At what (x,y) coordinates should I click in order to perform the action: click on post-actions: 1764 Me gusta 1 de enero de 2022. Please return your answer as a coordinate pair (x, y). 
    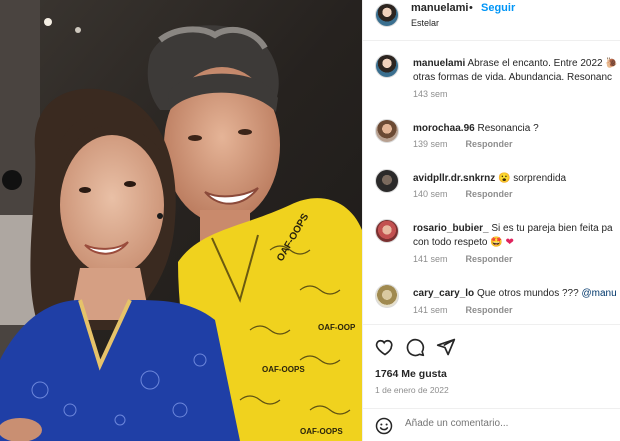
    Looking at the image, I should click on (491, 382).